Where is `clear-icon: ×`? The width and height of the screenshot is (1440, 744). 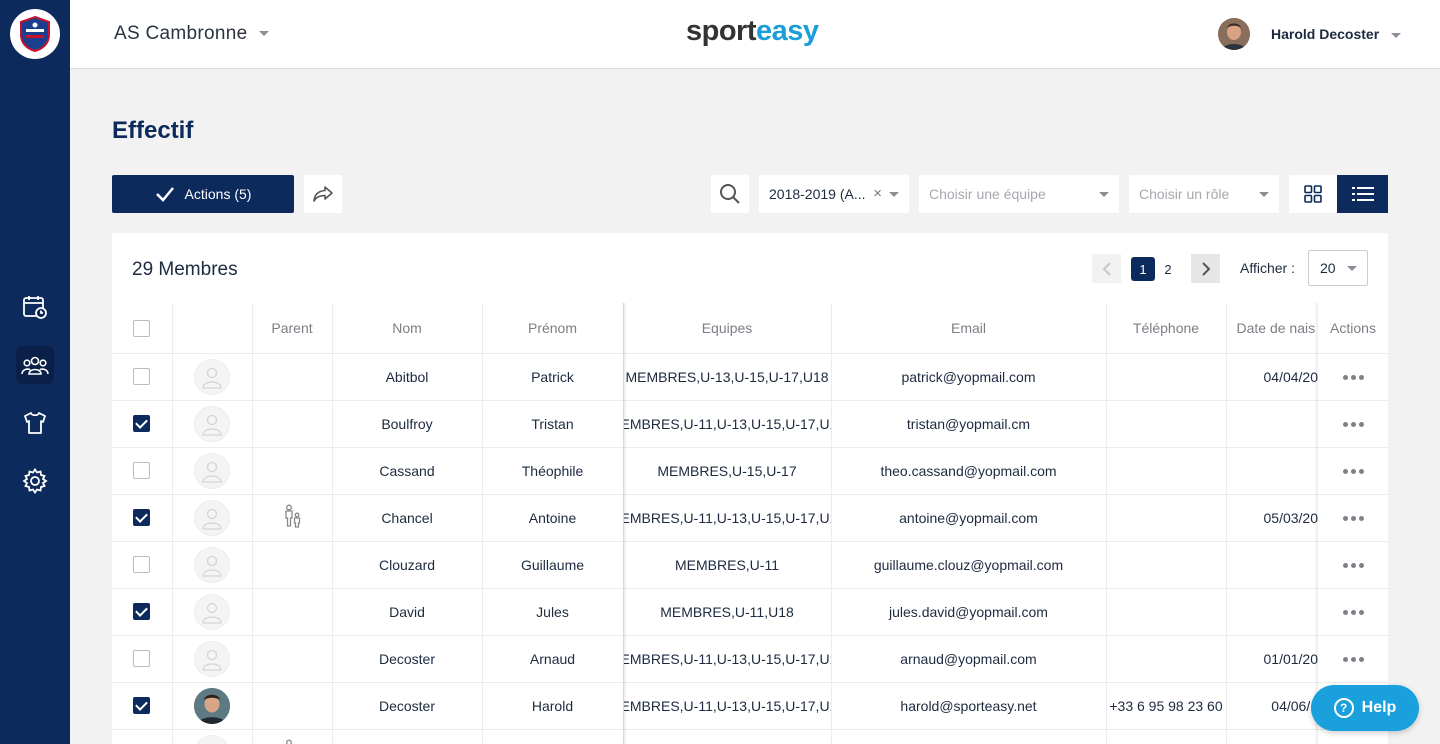 clear-icon: × is located at coordinates (877, 193).